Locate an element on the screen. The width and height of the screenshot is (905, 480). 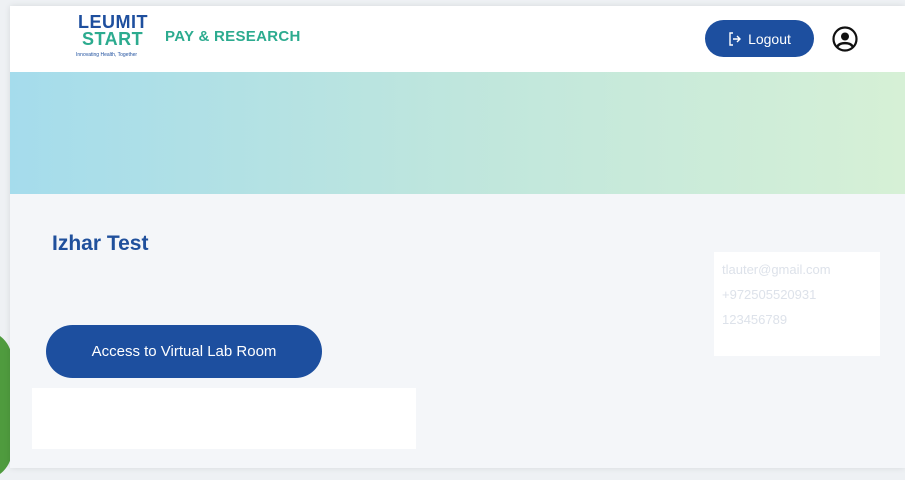
app-title: PAY & RESEARCH is located at coordinates (233, 36).